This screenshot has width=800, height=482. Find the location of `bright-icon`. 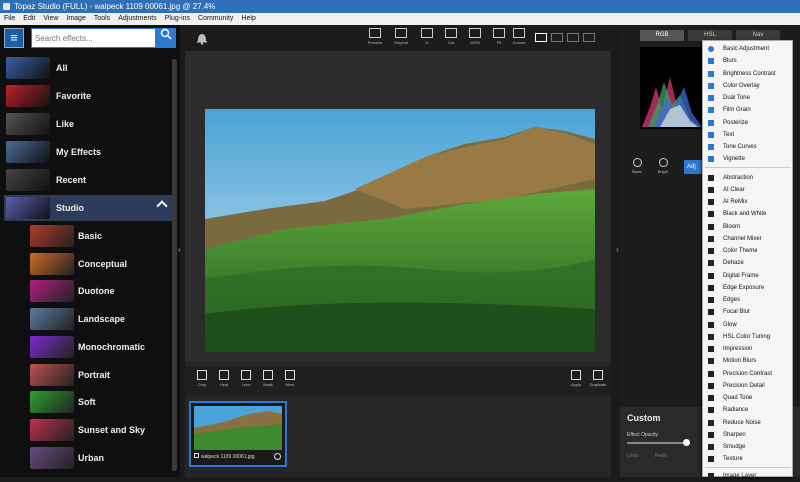

bright-icon is located at coordinates (663, 162).